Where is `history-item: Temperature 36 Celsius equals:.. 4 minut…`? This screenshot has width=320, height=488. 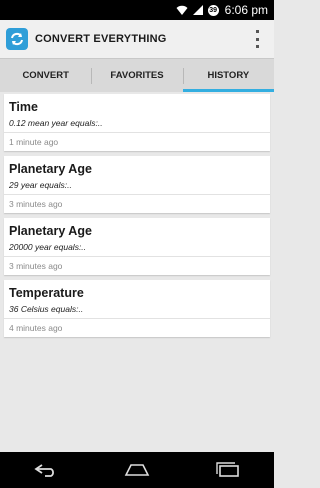 history-item: Temperature 36 Celsius equals:.. 4 minut… is located at coordinates (137, 308).